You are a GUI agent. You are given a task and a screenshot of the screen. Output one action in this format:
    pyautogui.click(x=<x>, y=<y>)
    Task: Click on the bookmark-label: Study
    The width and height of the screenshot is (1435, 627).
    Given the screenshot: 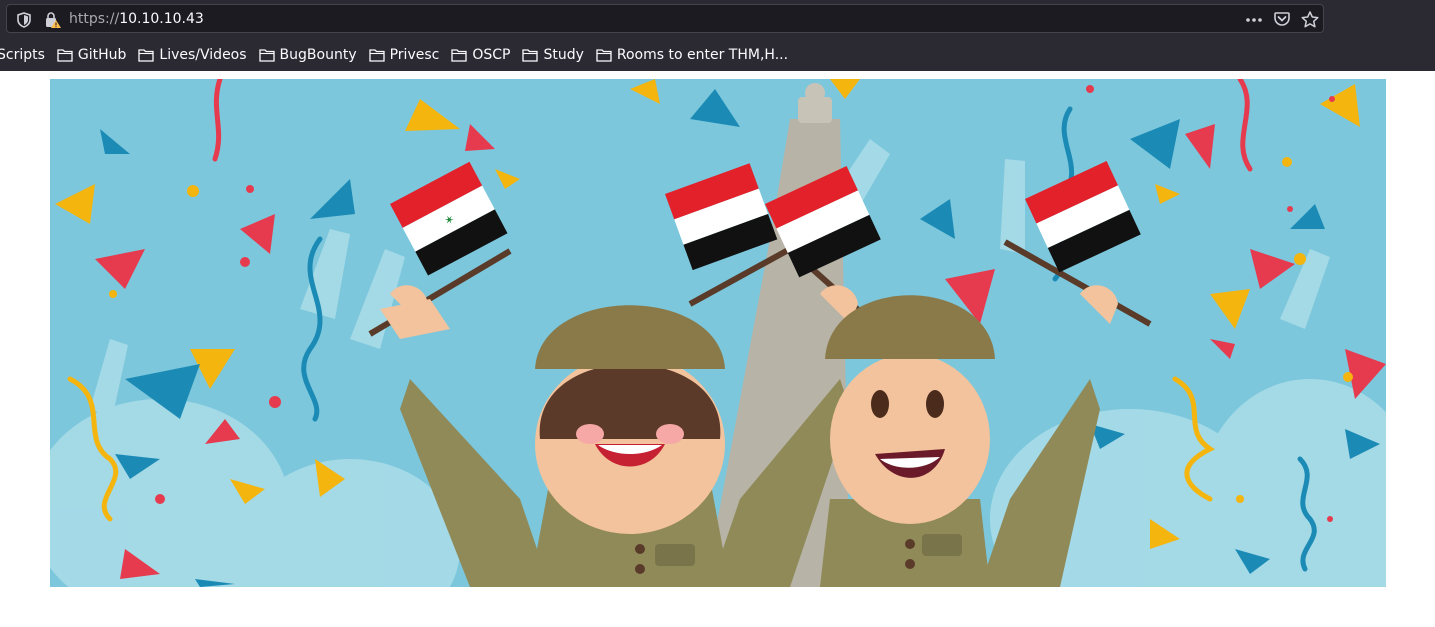 What is the action you would take?
    pyautogui.click(x=563, y=55)
    